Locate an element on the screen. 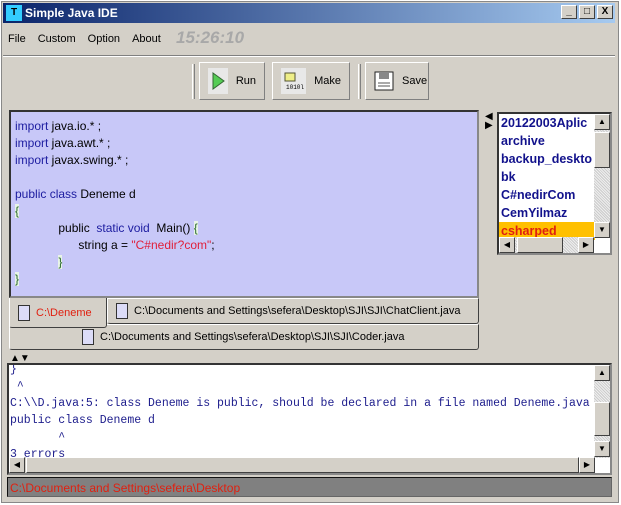  tab-label: C:\Deneme is located at coordinates (64, 312).